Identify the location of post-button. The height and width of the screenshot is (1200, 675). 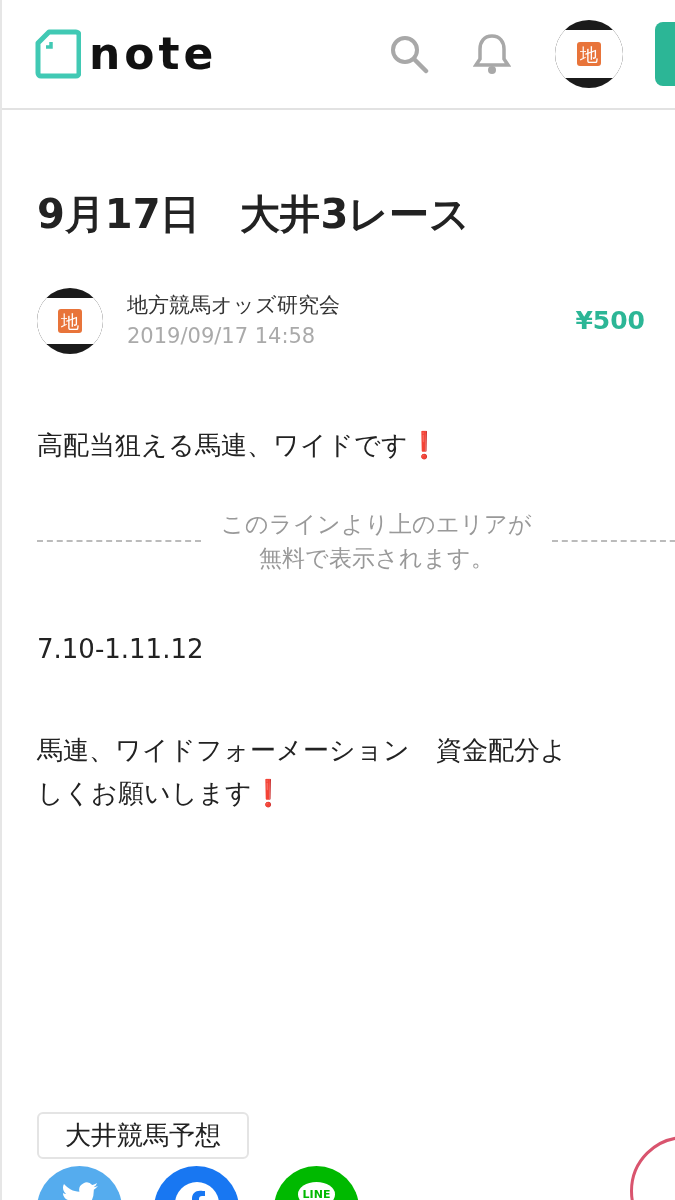
(665, 54).